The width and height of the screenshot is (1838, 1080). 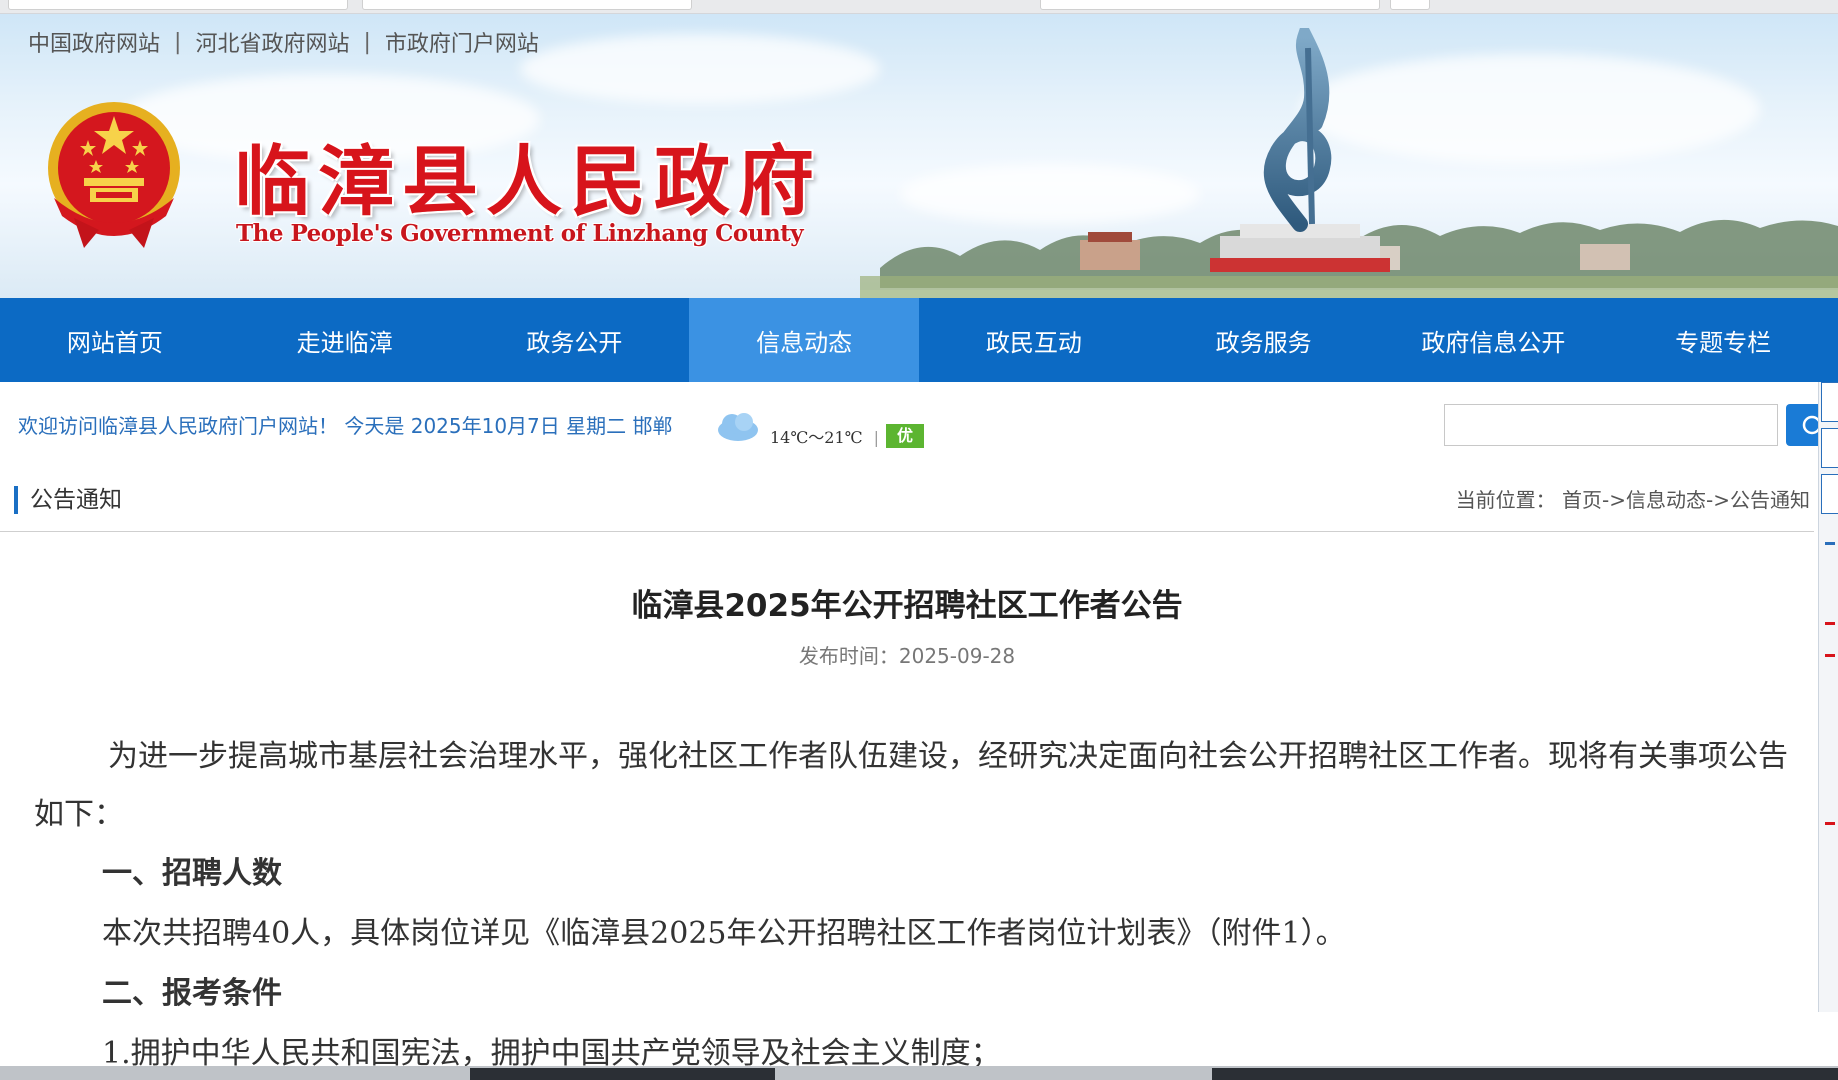 I want to click on temperature-range: 14℃～21℃, so click(x=816, y=437).